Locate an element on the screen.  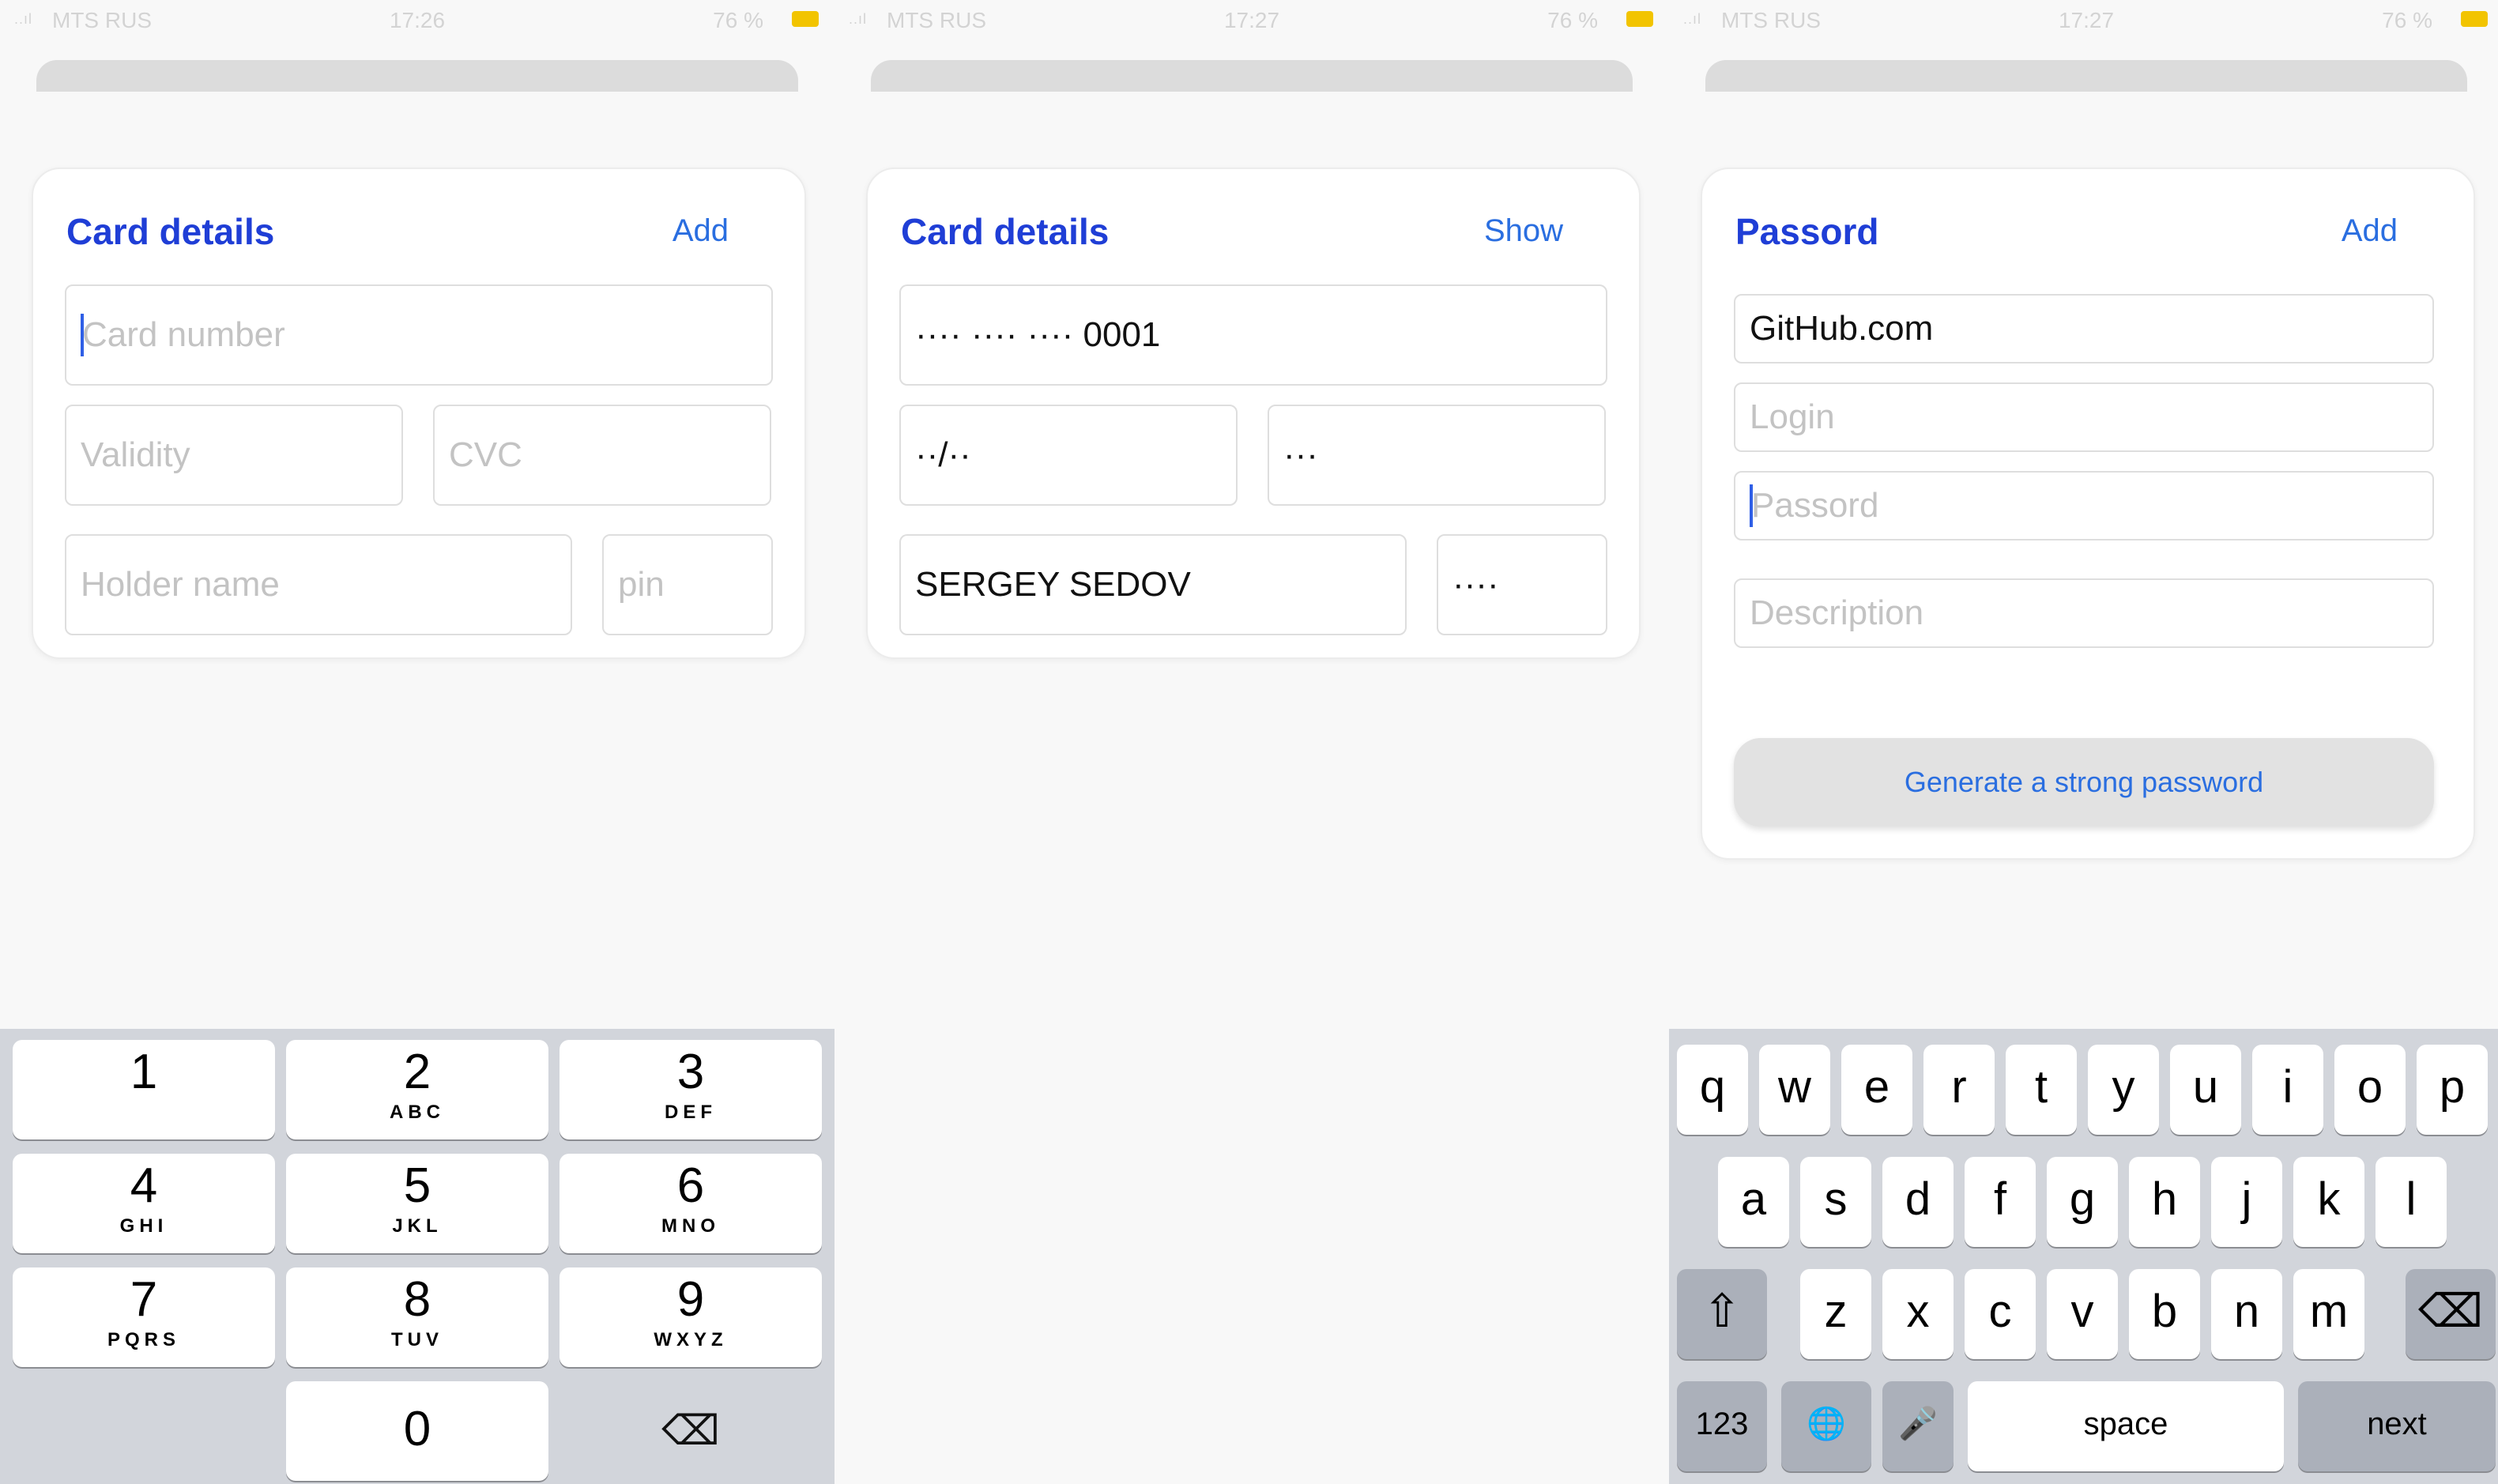
key-1: 1 is located at coordinates (144, 1089).